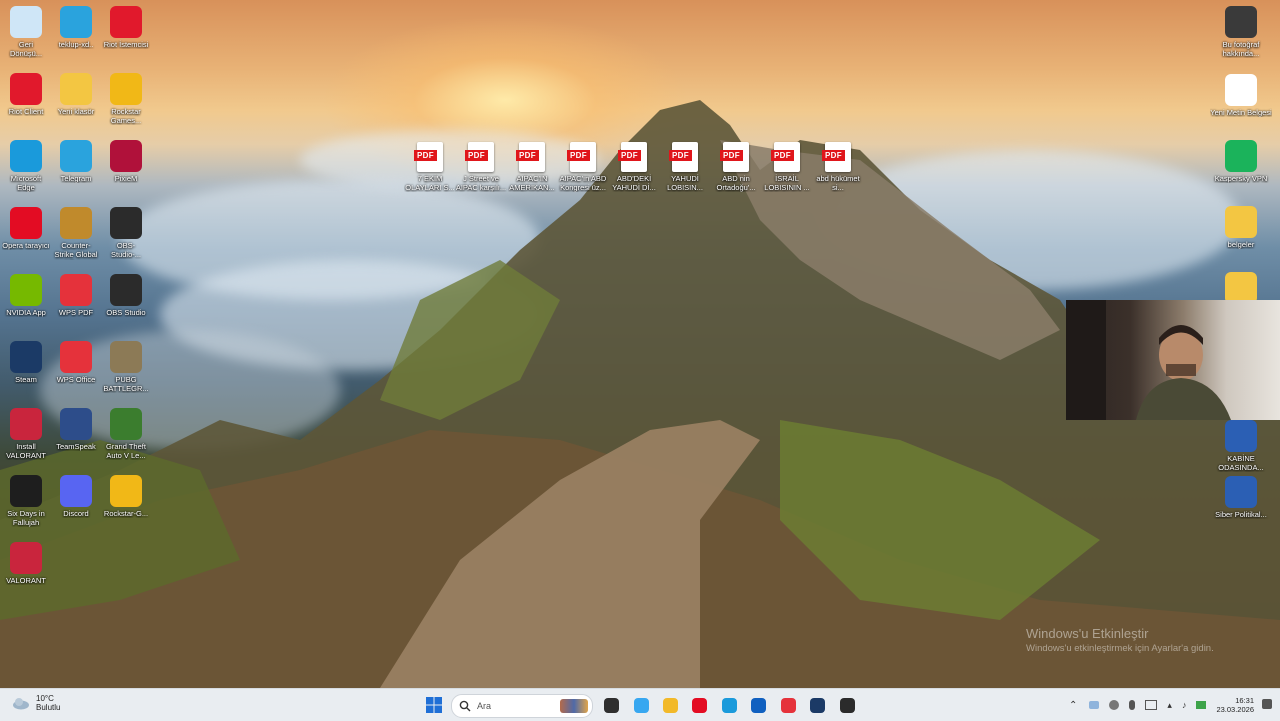 The width and height of the screenshot is (1280, 721). Describe the element at coordinates (1073, 705) in the screenshot. I see `chevron-up-icon: ⌃` at that location.